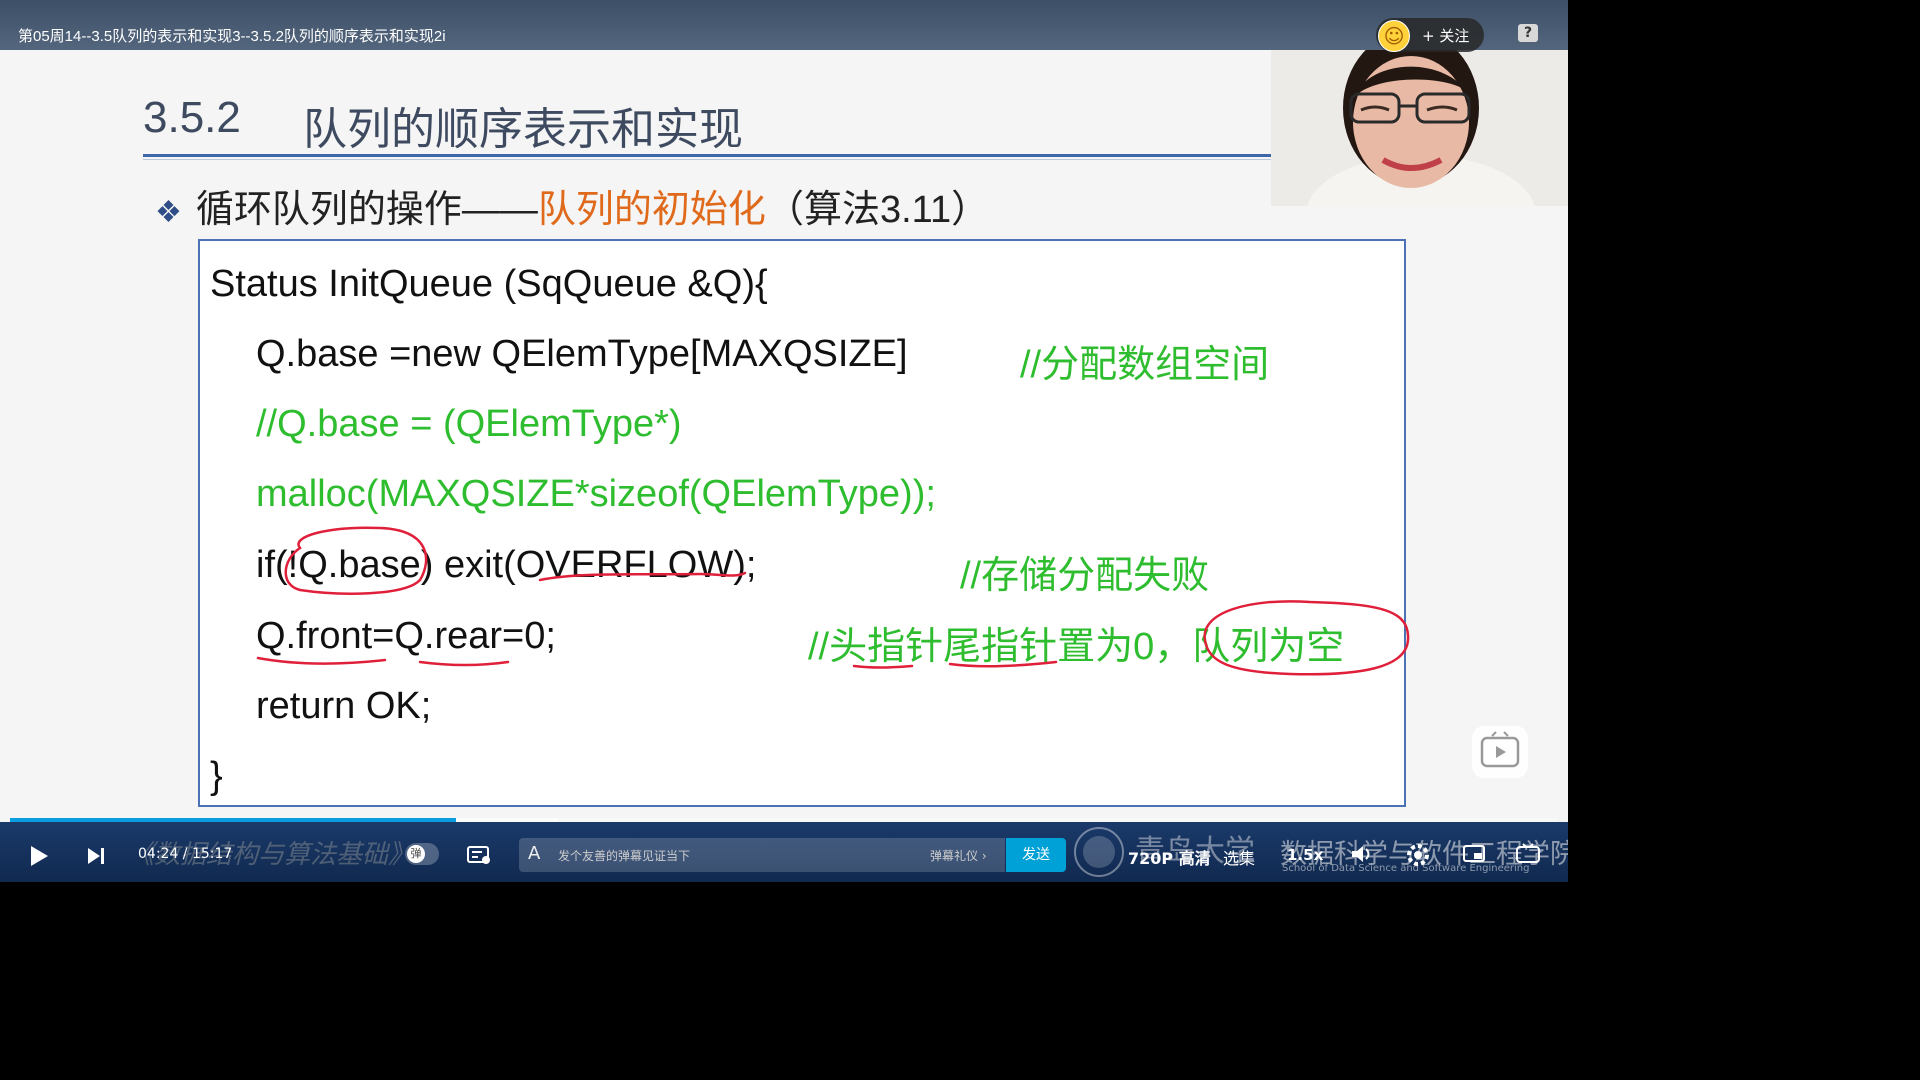 This screenshot has height=1080, width=1920. I want to click on danmaku-placeholder: 发个友善的弹幕见证当下, so click(624, 855).